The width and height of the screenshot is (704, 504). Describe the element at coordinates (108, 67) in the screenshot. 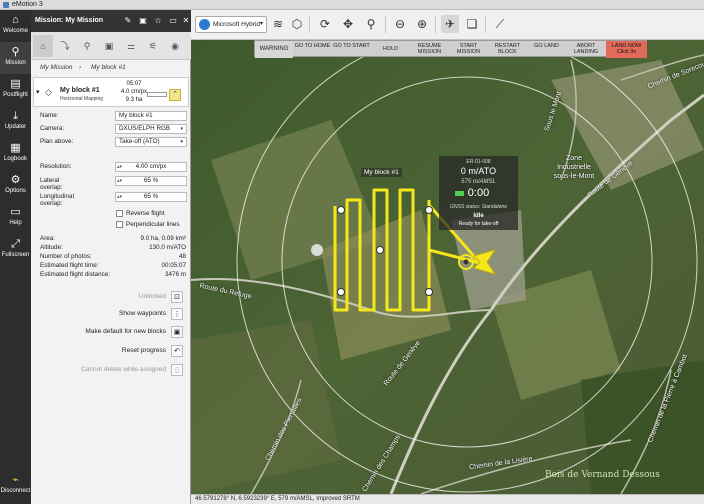

I see `breadcrumb-block: My block #1` at that location.